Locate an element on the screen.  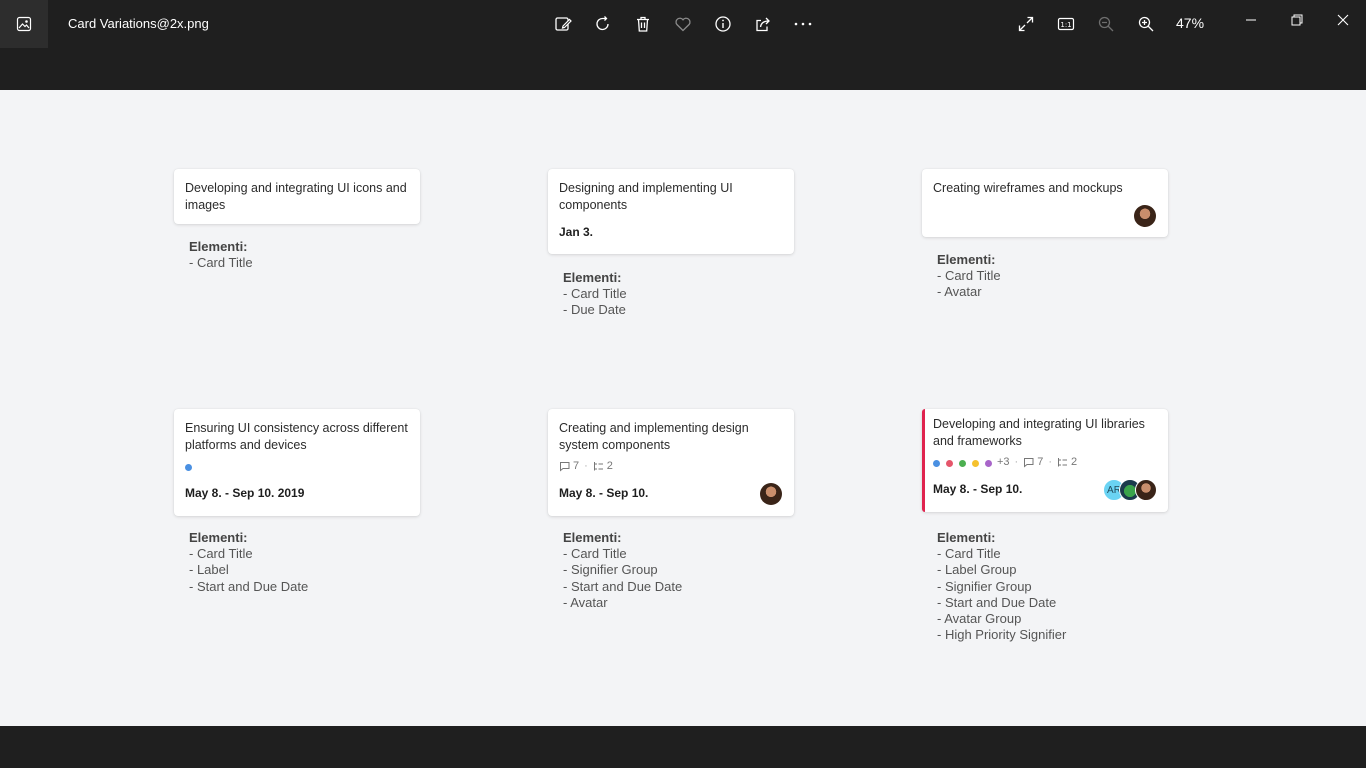
start-due-date: May 8. - Sep 10. 2019 is located at coordinates (245, 493).